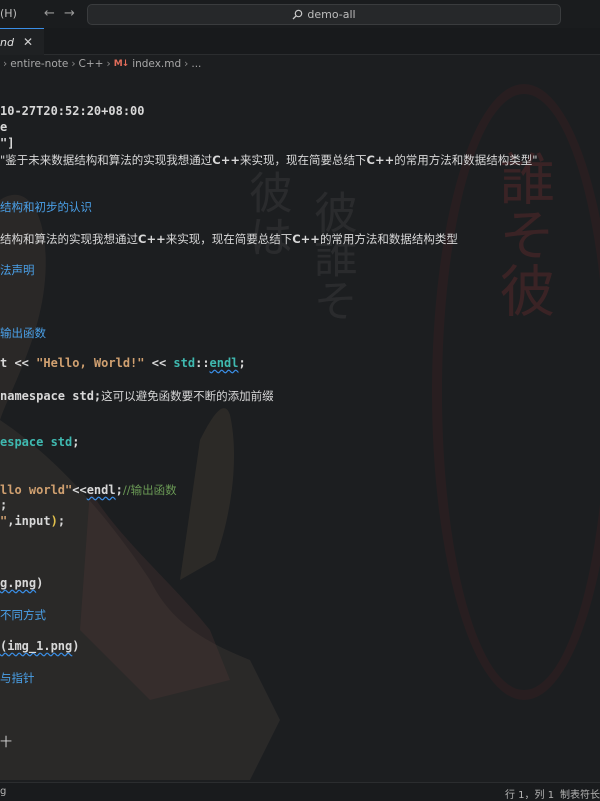 Image resolution: width=600 pixels, height=801 pixels. I want to click on breadcrumb-item-index-md: index.md, so click(156, 64).